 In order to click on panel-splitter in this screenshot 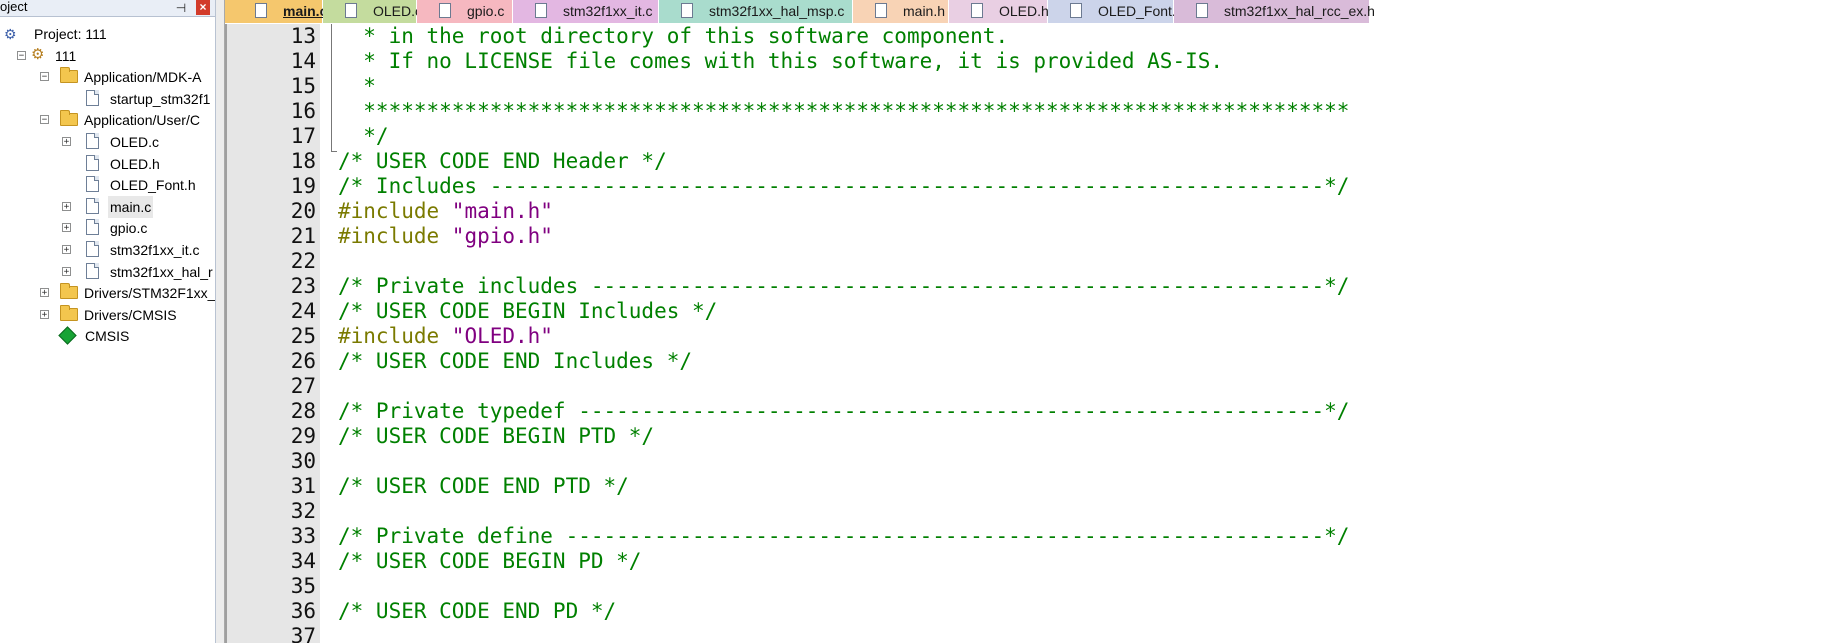, I will do `click(220, 321)`.